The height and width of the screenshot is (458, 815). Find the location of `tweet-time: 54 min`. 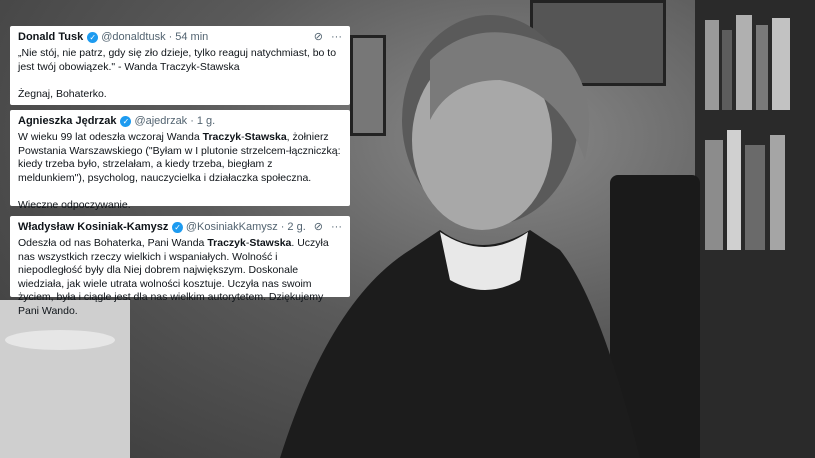

tweet-time: 54 min is located at coordinates (191, 37).